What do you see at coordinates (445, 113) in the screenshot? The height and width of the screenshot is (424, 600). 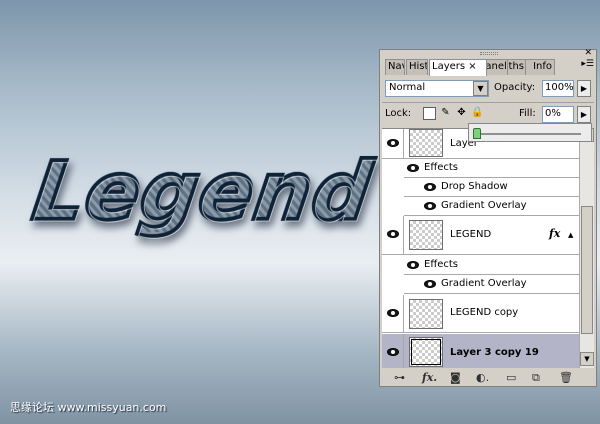 I see `lock-image-pixels-icon: ✎` at bounding box center [445, 113].